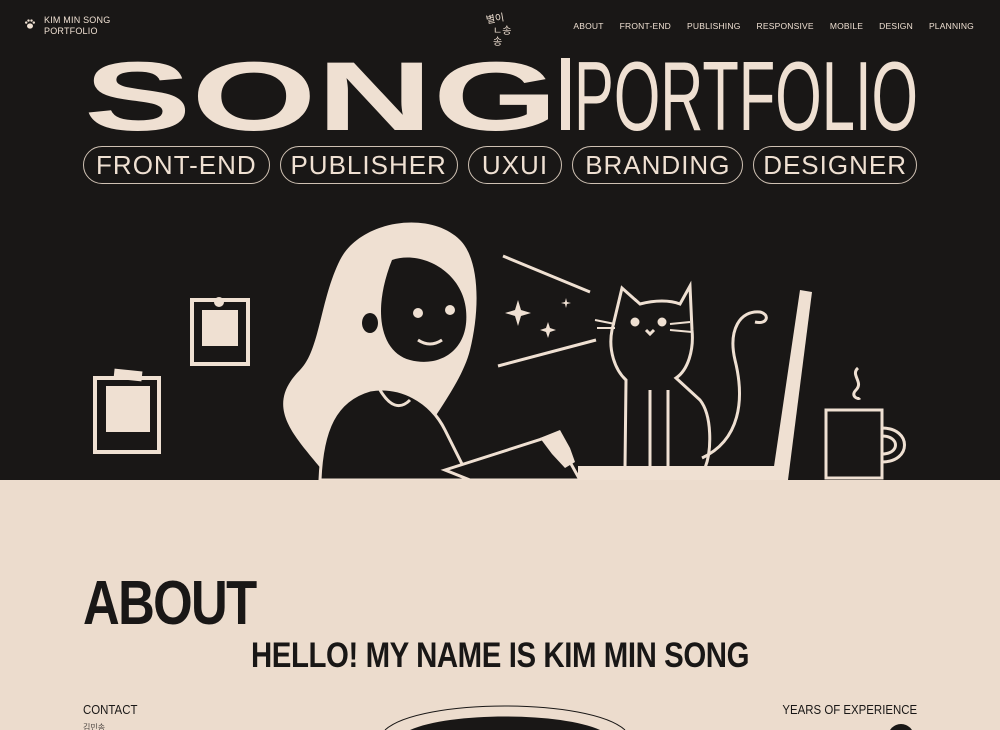 Image resolution: width=1000 pixels, height=730 pixels. What do you see at coordinates (865, 423) in the screenshot?
I see `mug-icon` at bounding box center [865, 423].